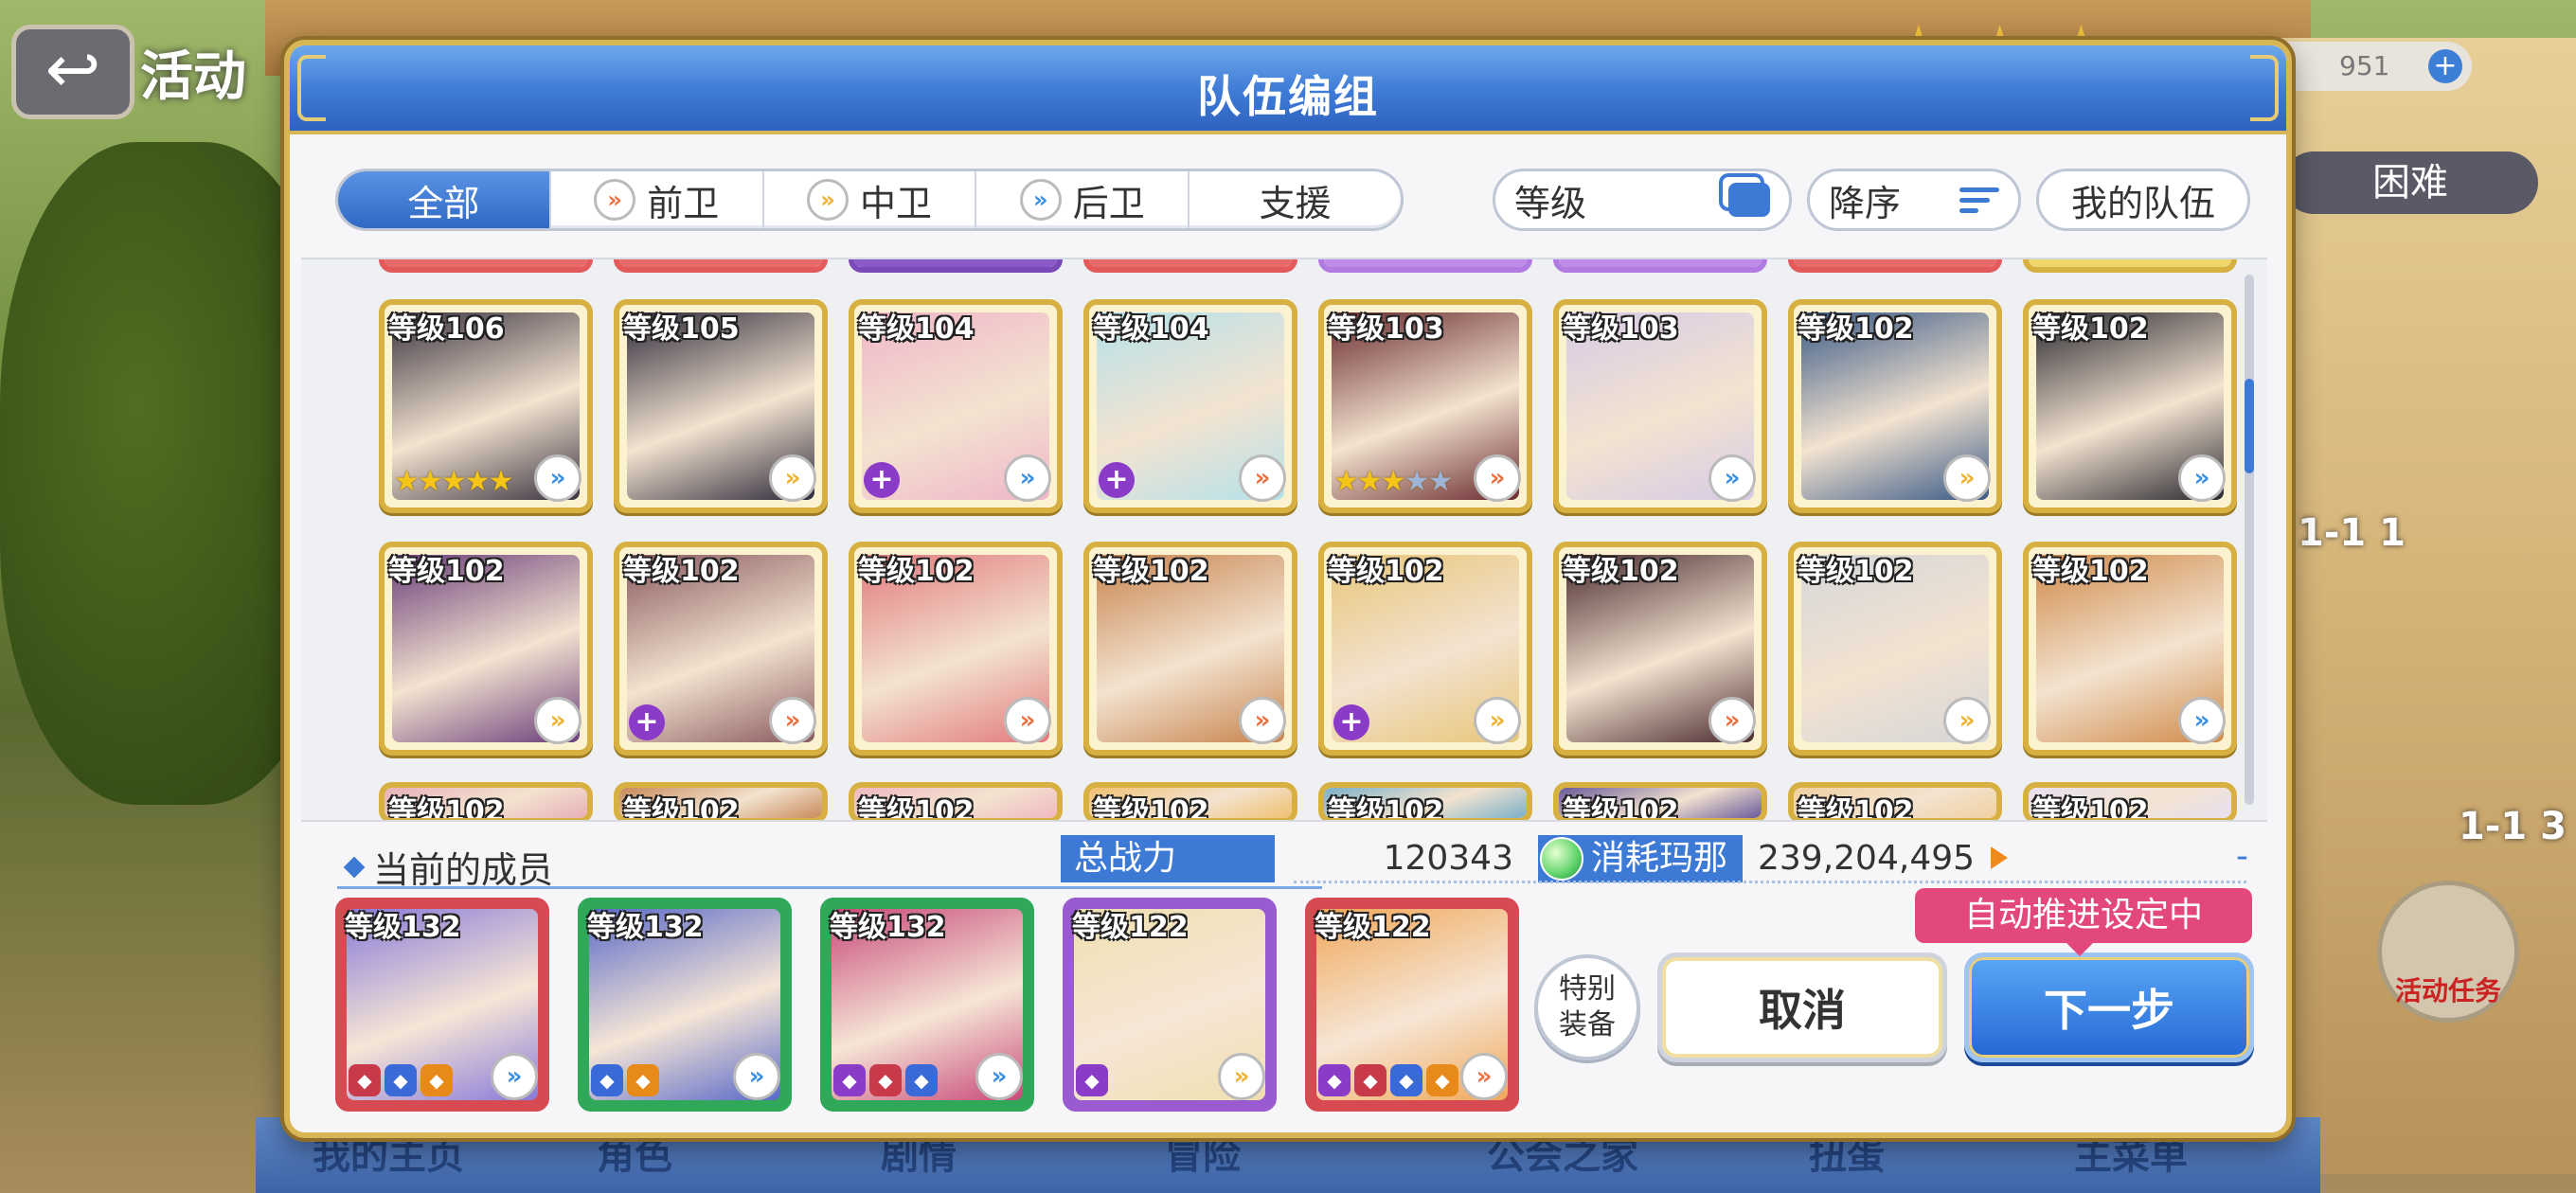  I want to click on scroll-thumb, so click(2249, 426).